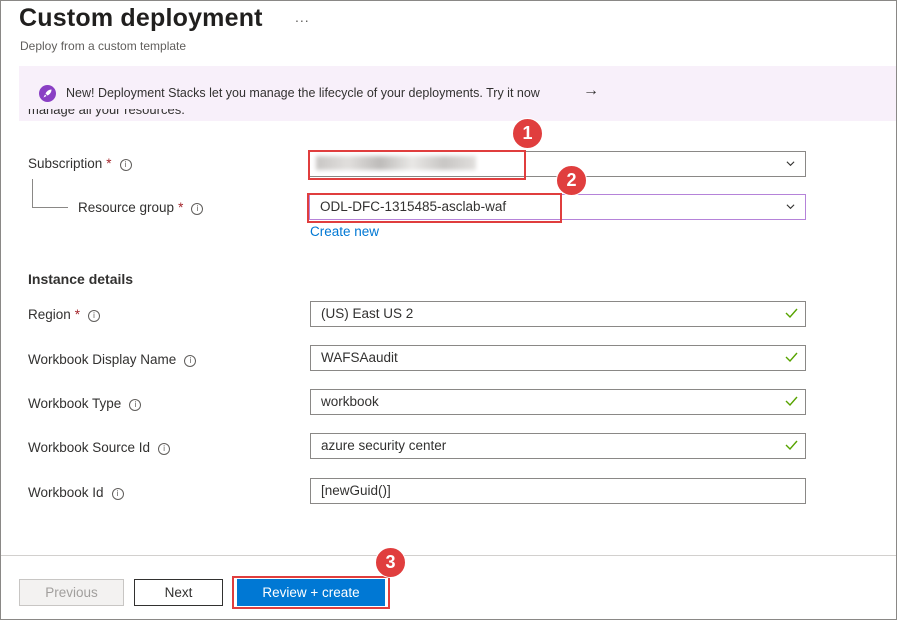 This screenshot has height=620, width=897. I want to click on region-field: (US) East US 2, so click(558, 314).